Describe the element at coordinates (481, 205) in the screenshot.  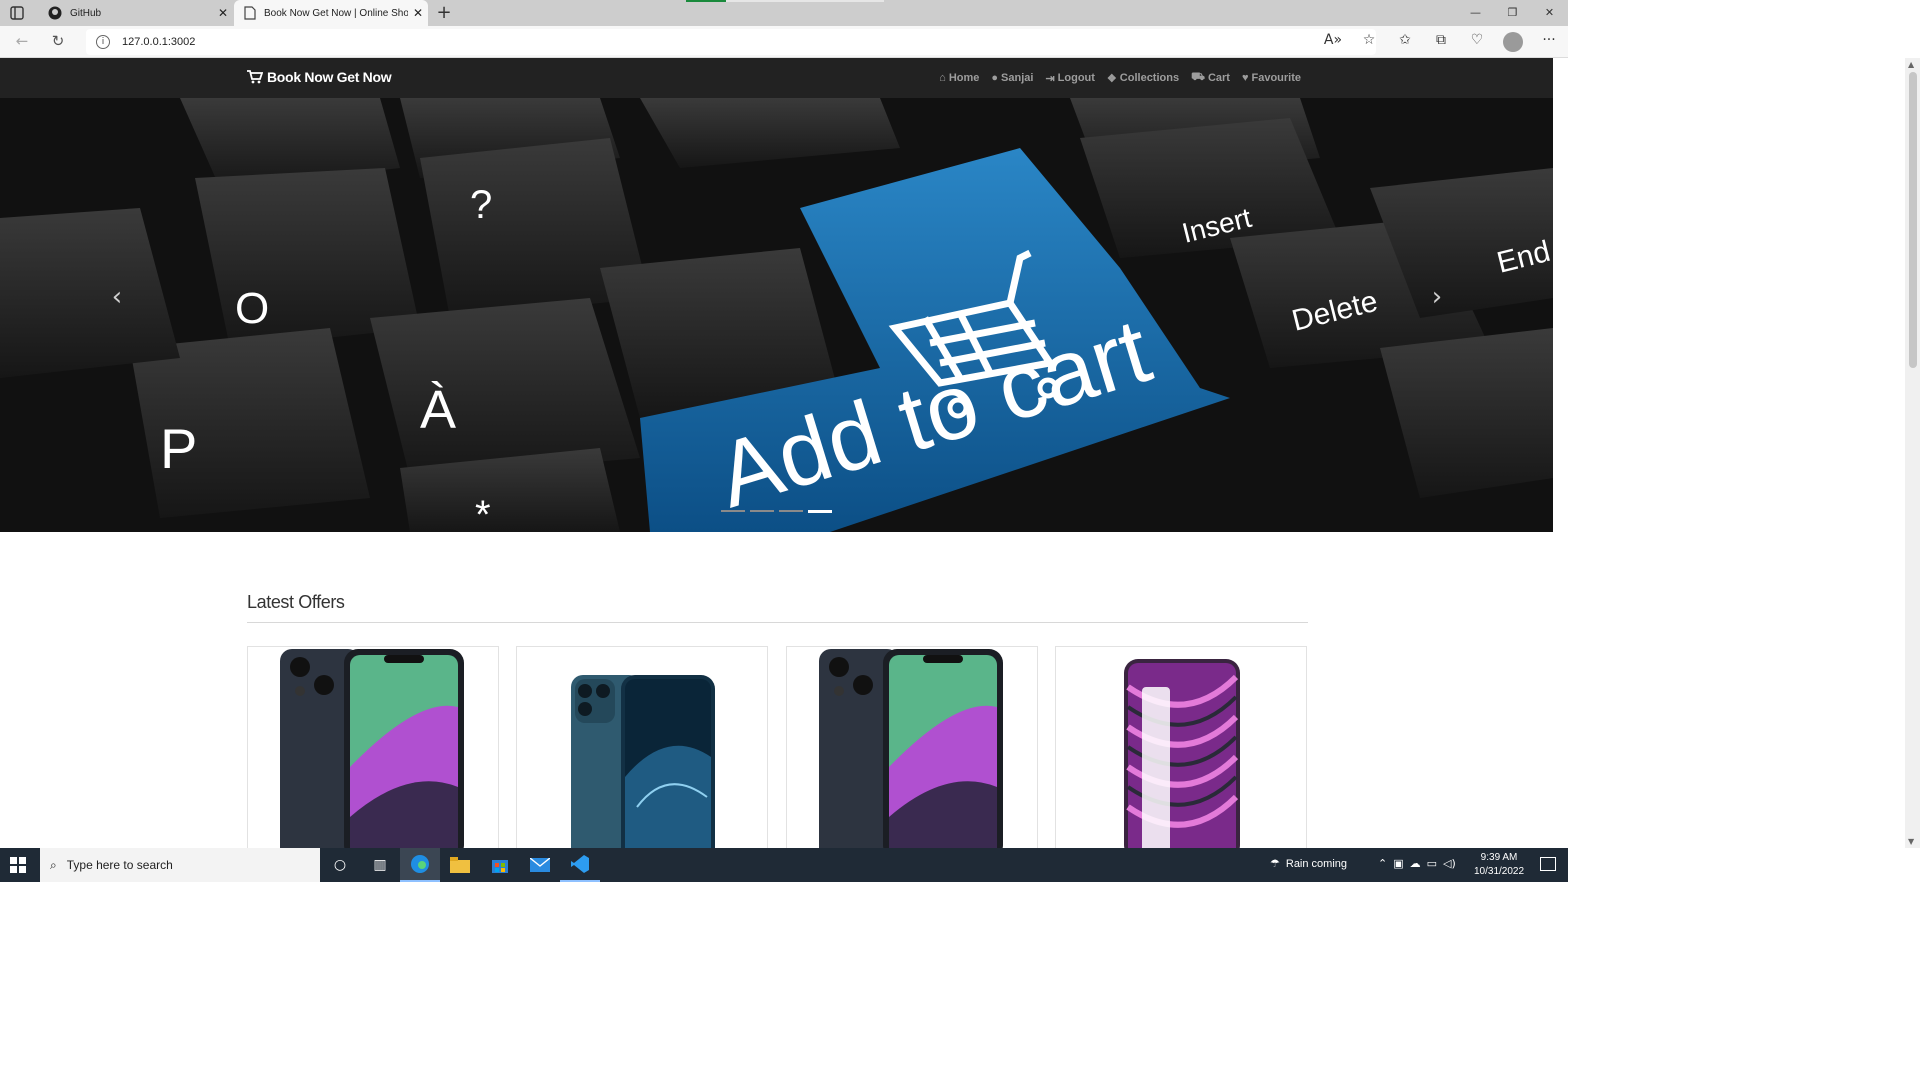
I see `key-label: ?` at that location.